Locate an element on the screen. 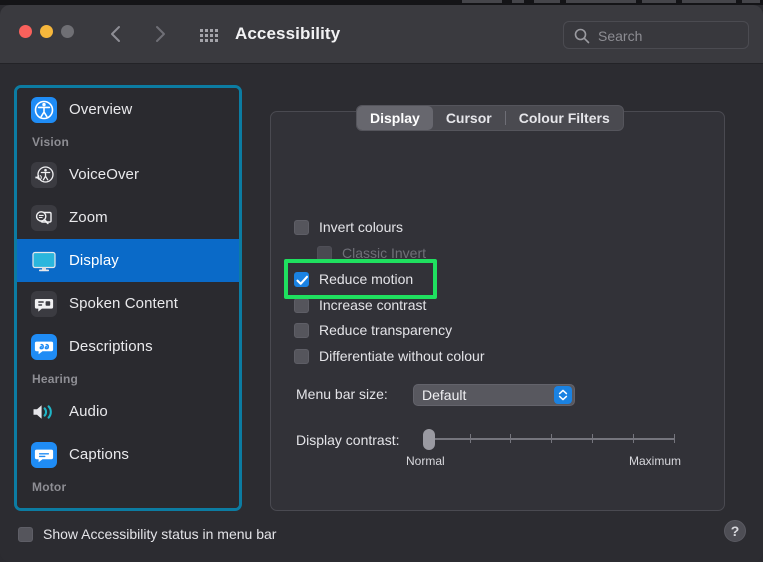 This screenshot has height=562, width=763. back-chevron-icon is located at coordinates (116, 34).